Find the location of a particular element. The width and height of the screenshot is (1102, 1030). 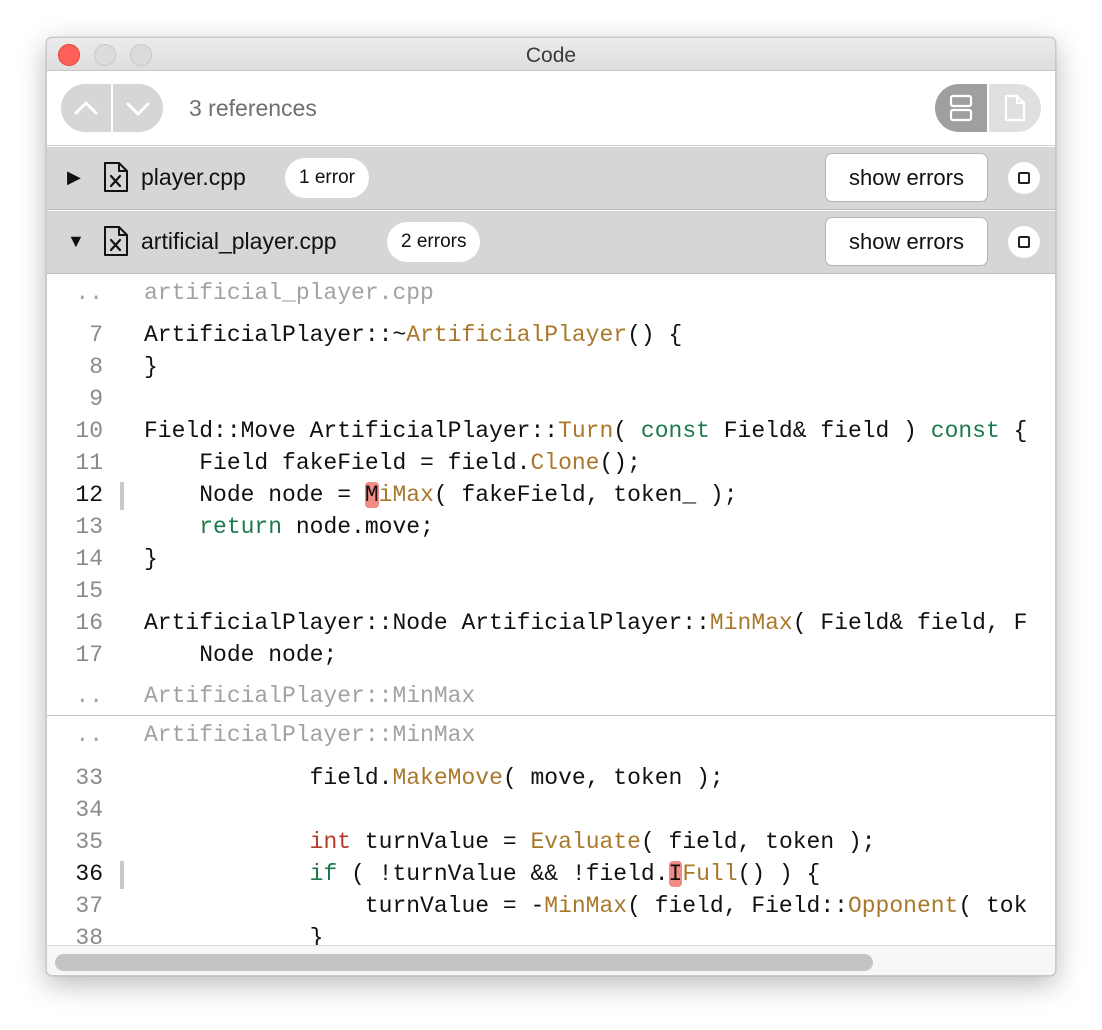

code-token: () ) { is located at coordinates (779, 874).